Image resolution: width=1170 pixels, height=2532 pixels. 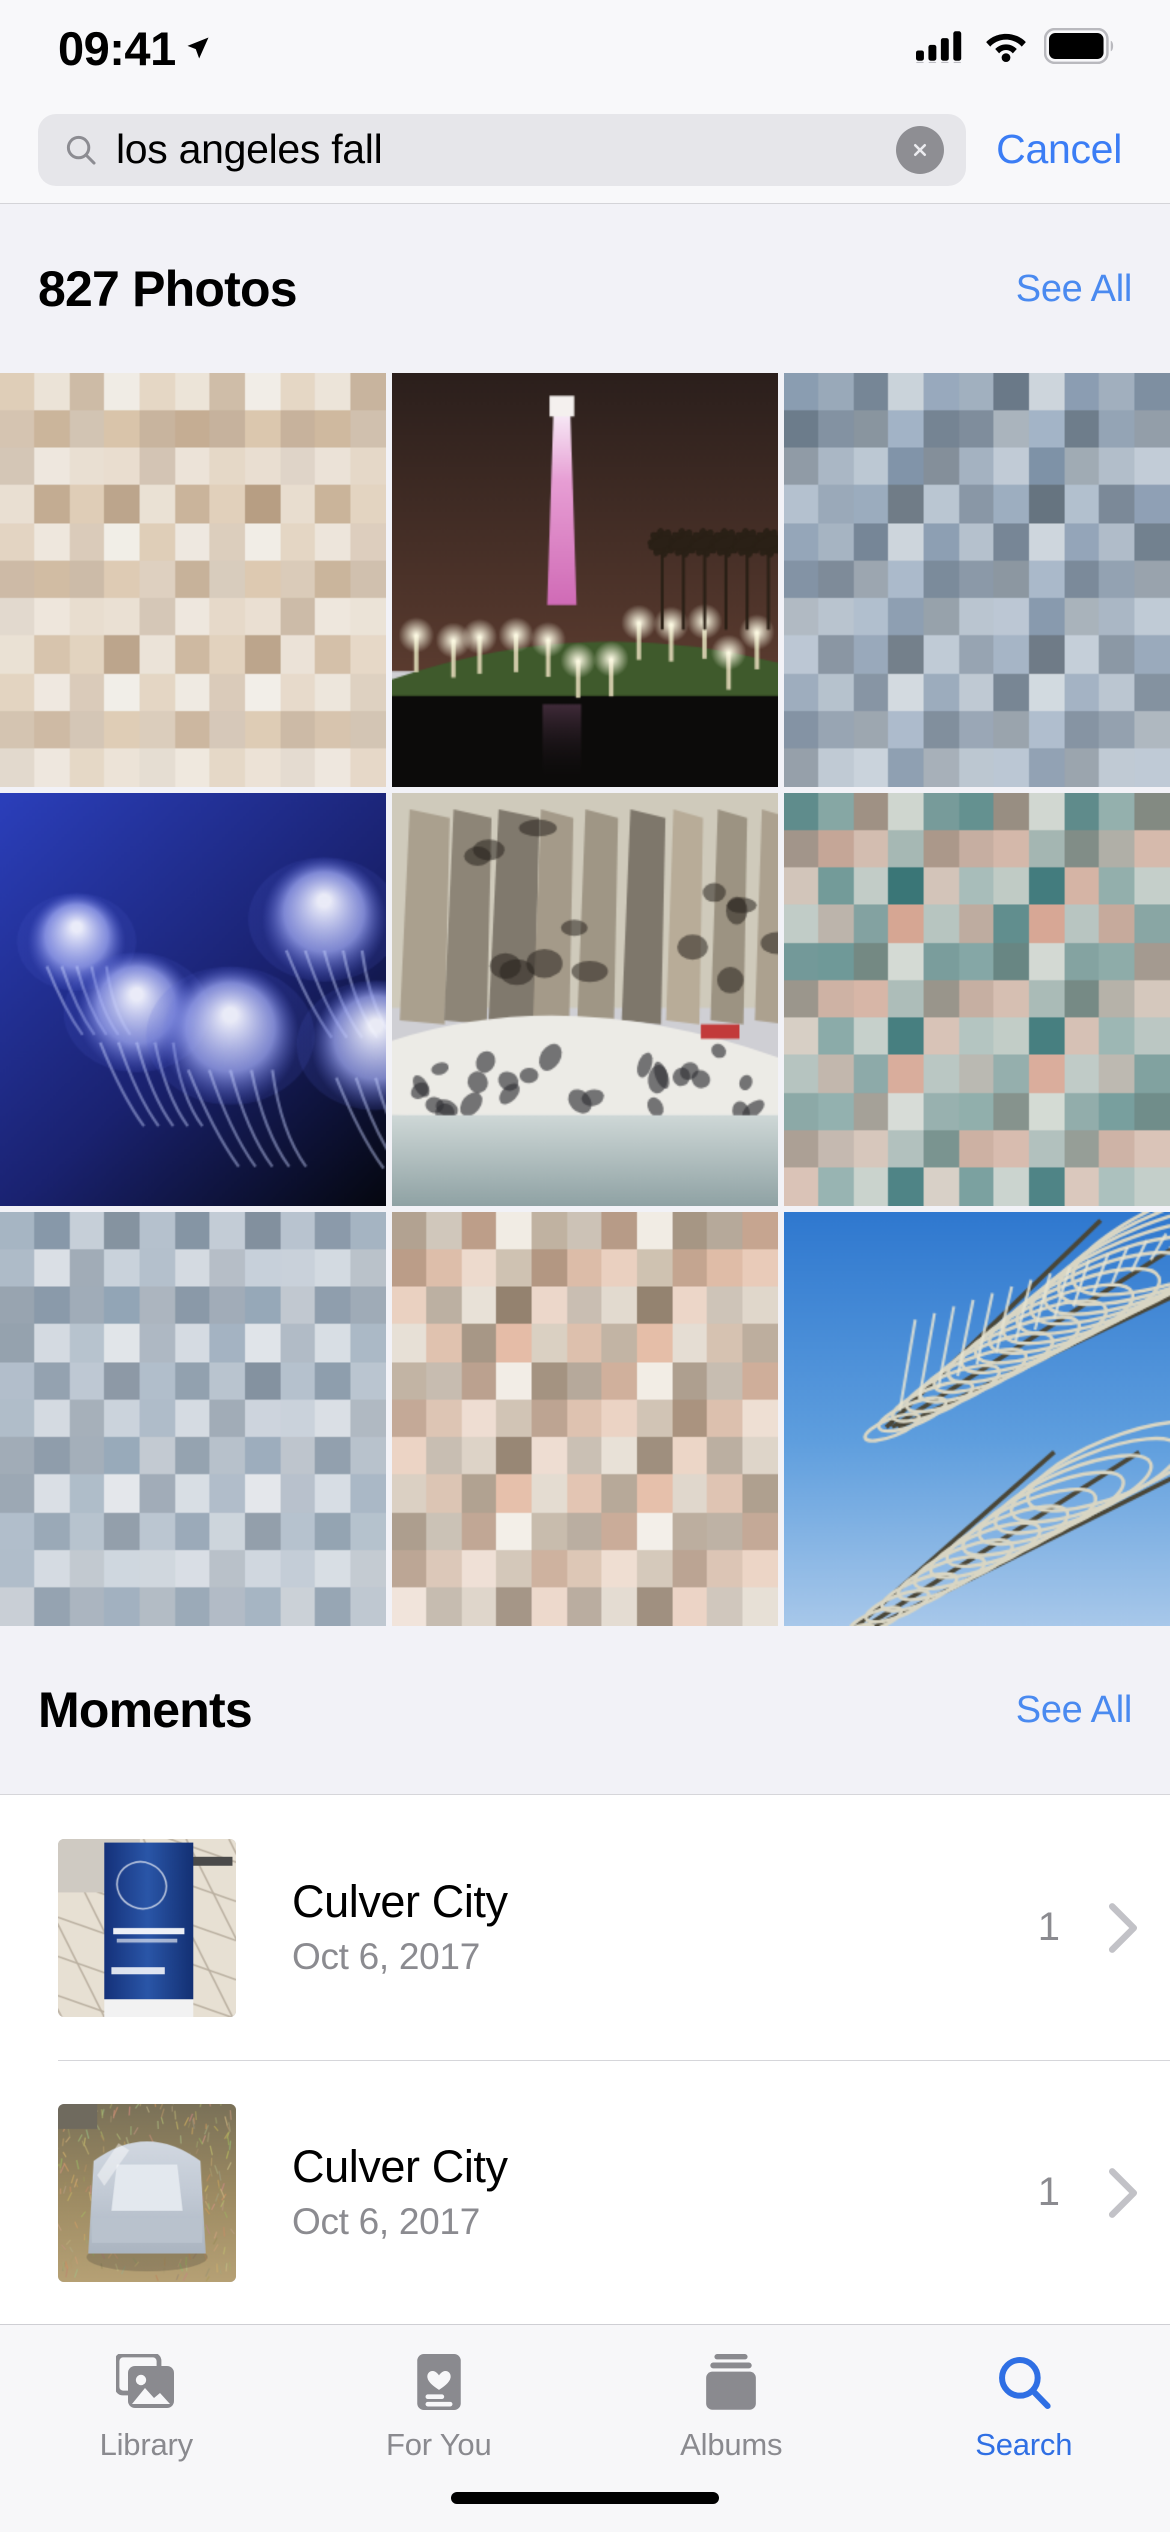 What do you see at coordinates (942, 48) in the screenshot?
I see `cellular-bars-icon` at bounding box center [942, 48].